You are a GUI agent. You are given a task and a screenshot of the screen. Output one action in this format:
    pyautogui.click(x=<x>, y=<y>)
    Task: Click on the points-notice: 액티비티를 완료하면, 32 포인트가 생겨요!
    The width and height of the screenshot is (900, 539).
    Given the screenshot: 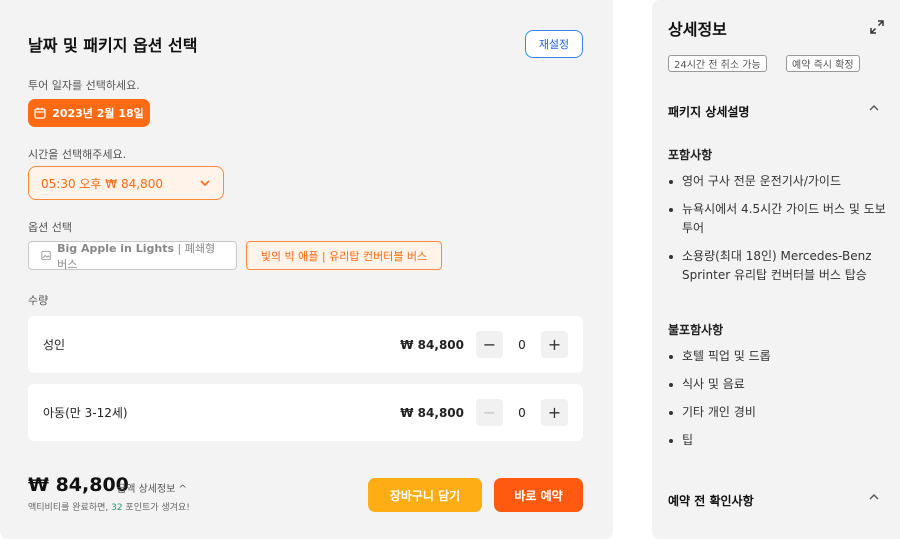 What is the action you would take?
    pyautogui.click(x=109, y=506)
    